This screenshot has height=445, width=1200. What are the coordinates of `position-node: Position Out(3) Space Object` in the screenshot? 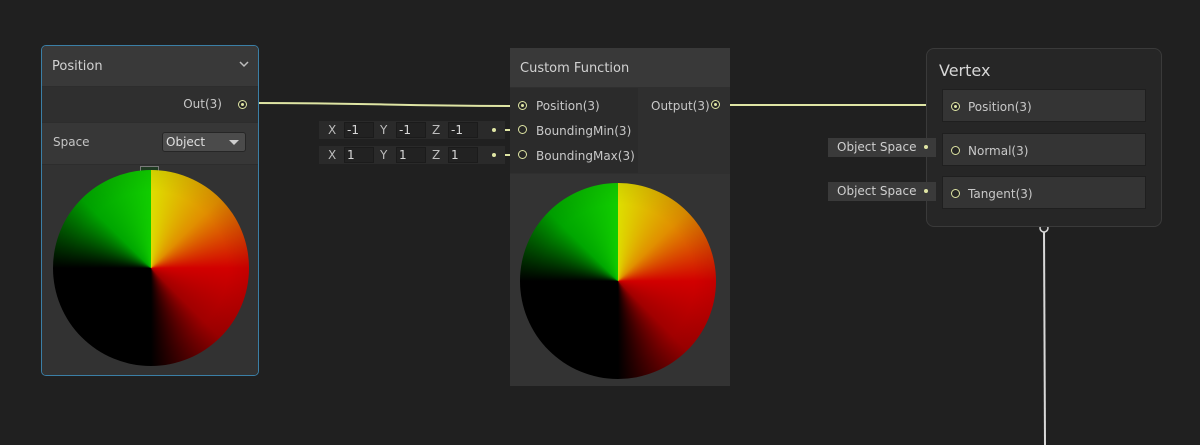 It's located at (150, 210).